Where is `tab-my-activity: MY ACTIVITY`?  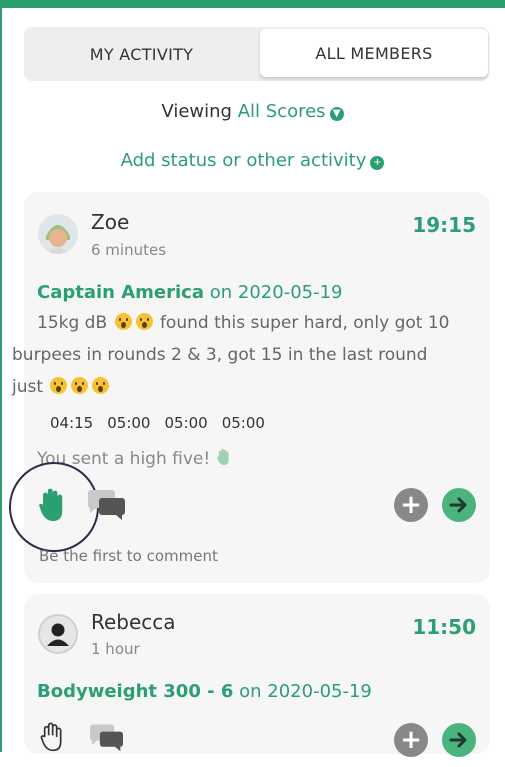
tab-my-activity: MY ACTIVITY is located at coordinates (141, 54).